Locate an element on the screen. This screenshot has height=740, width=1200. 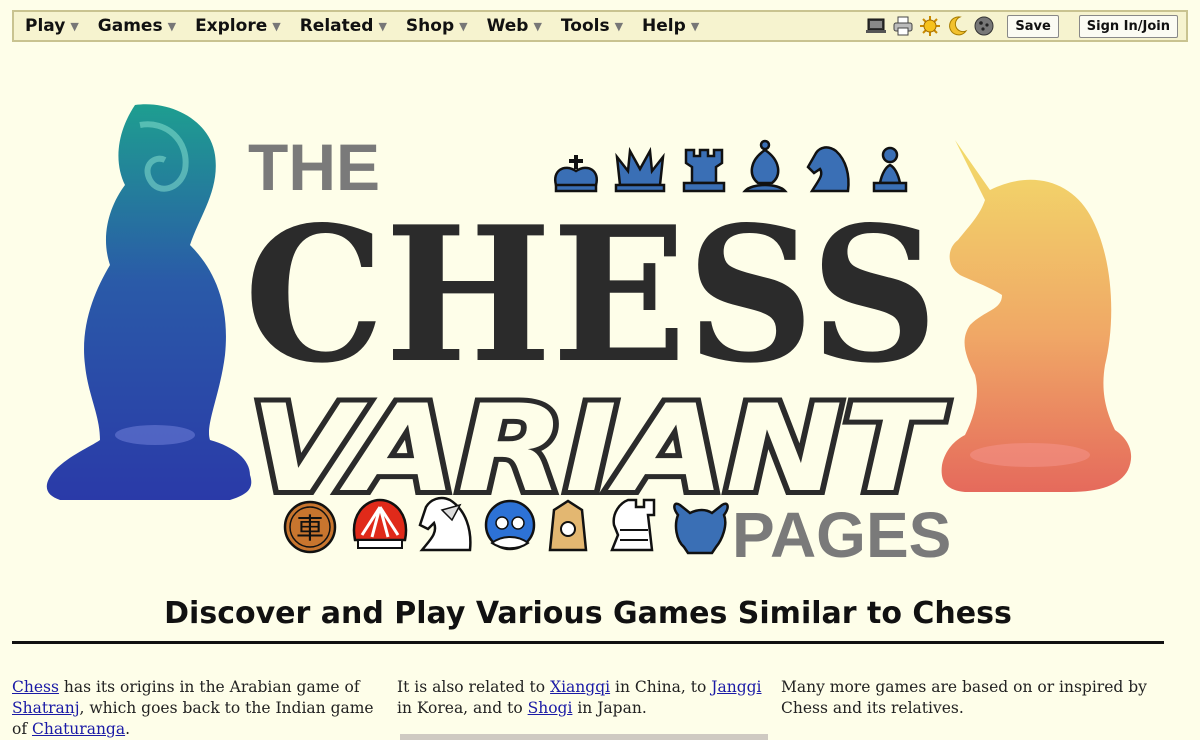
menu-play-label: Play is located at coordinates (45, 26).